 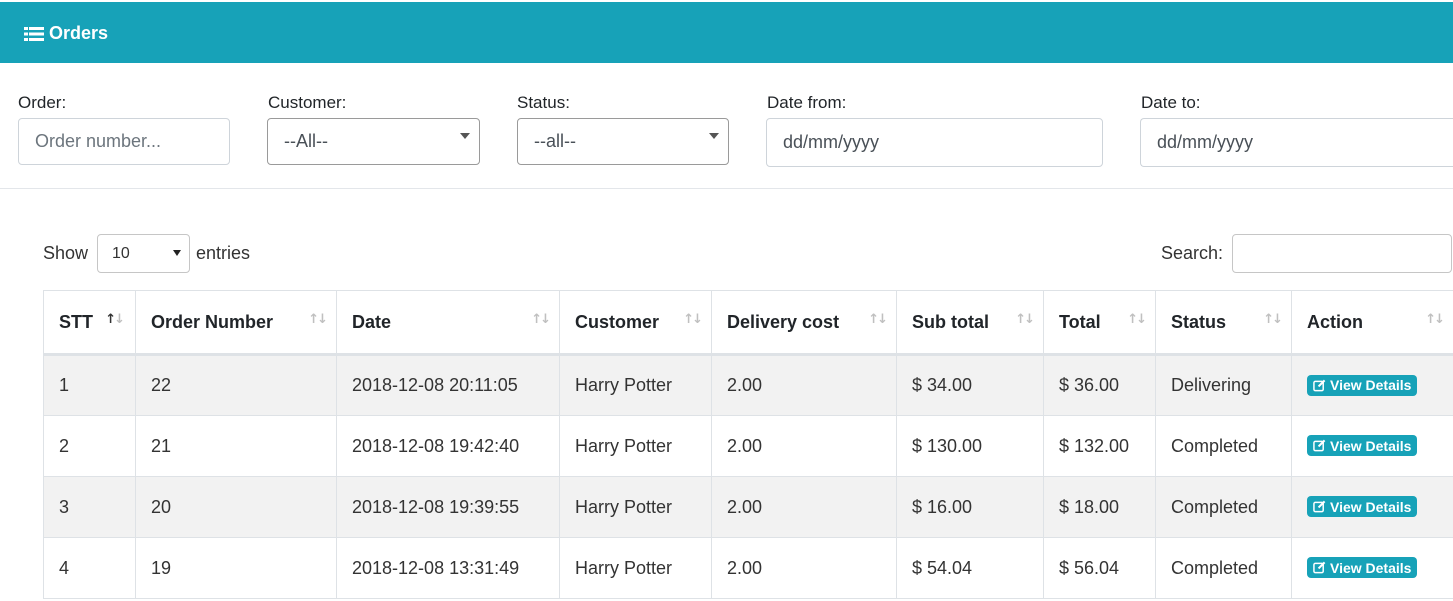 What do you see at coordinates (970, 568) in the screenshot?
I see `cell-sub-total: $ 54.04` at bounding box center [970, 568].